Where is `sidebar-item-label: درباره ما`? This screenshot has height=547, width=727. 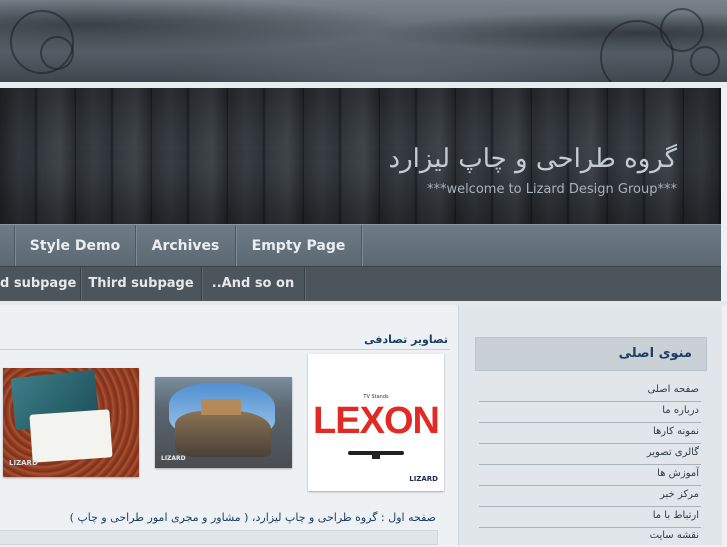
sidebar-item-label: درباره ما is located at coordinates (680, 410).